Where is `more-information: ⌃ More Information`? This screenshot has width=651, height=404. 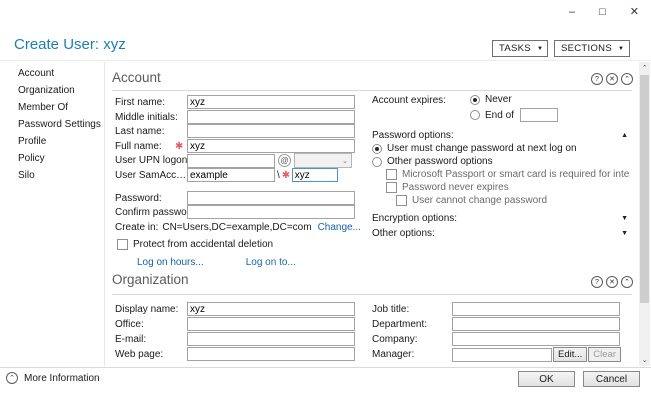 more-information: ⌃ More Information is located at coordinates (53, 378).